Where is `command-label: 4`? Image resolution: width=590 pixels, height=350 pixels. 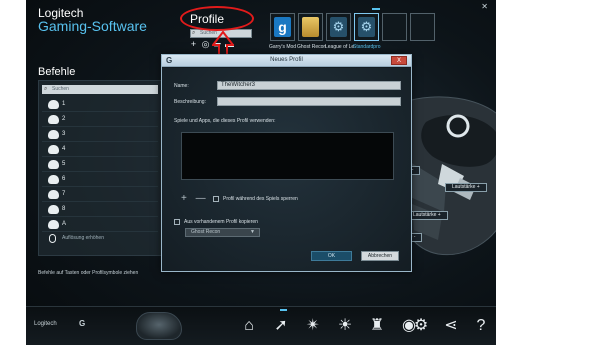
command-label: 4 is located at coordinates (64, 149).